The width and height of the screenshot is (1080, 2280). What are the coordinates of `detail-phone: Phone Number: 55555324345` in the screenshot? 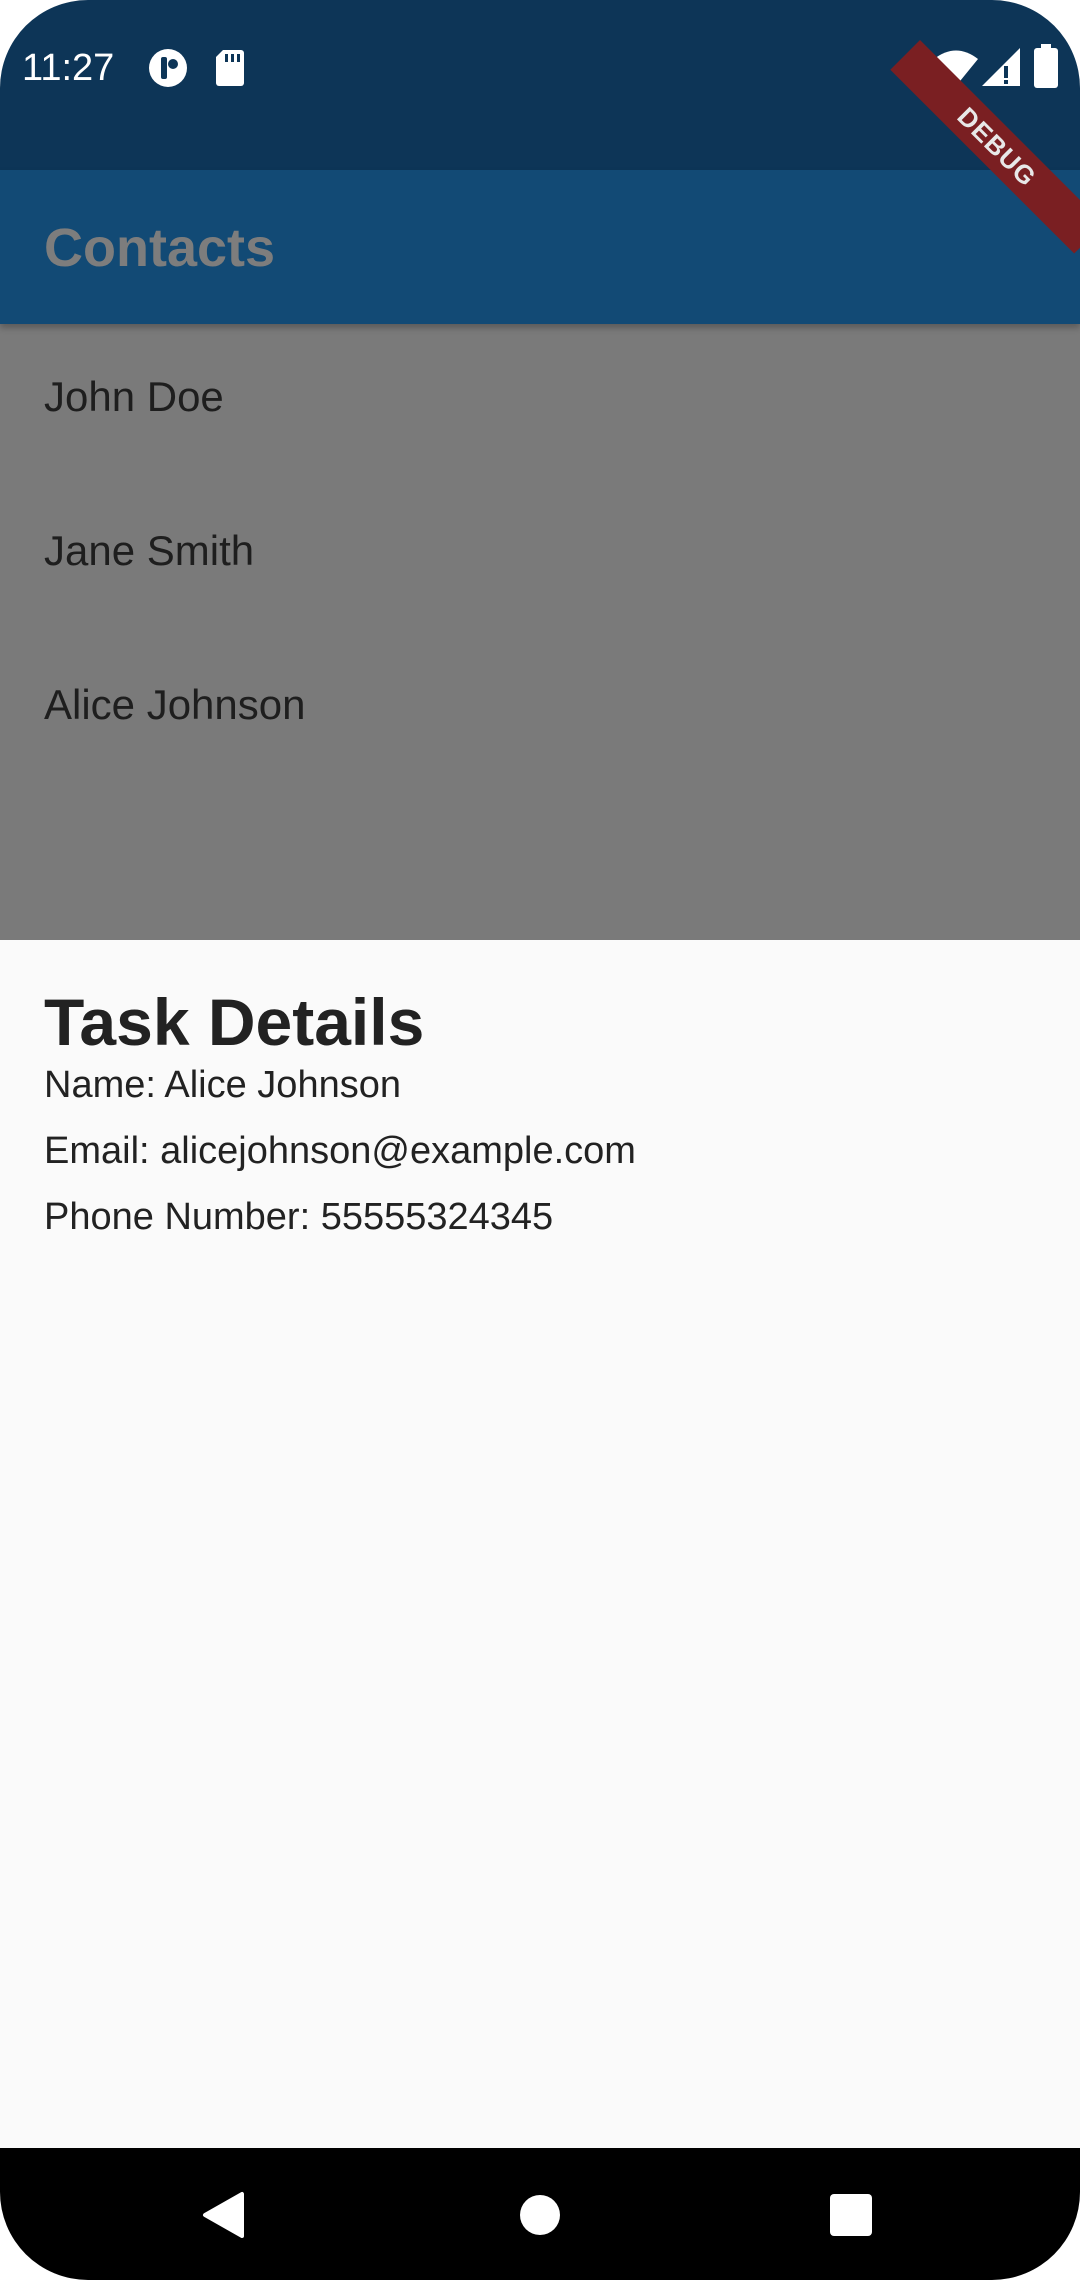 It's located at (299, 1217).